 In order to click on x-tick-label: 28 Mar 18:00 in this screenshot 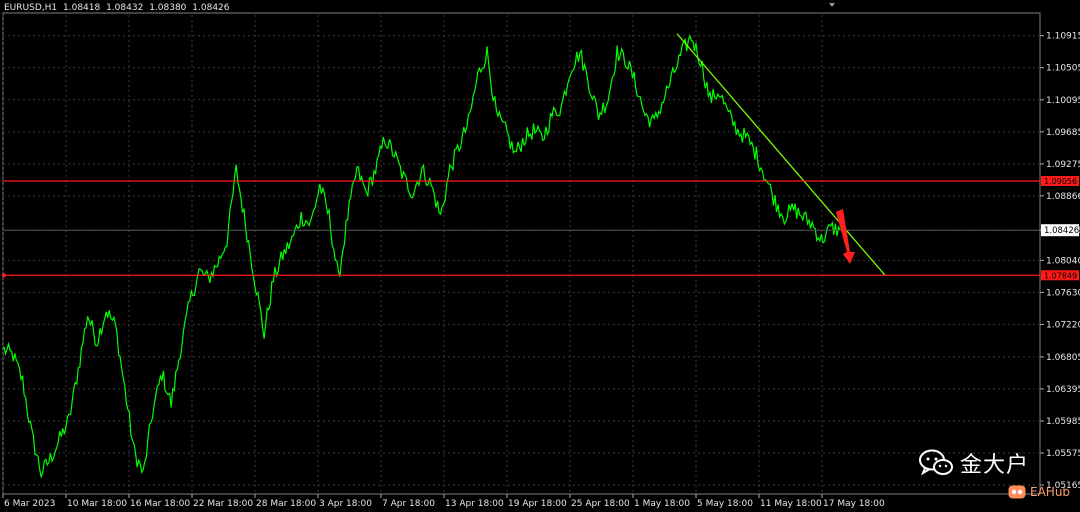, I will do `click(286, 504)`.